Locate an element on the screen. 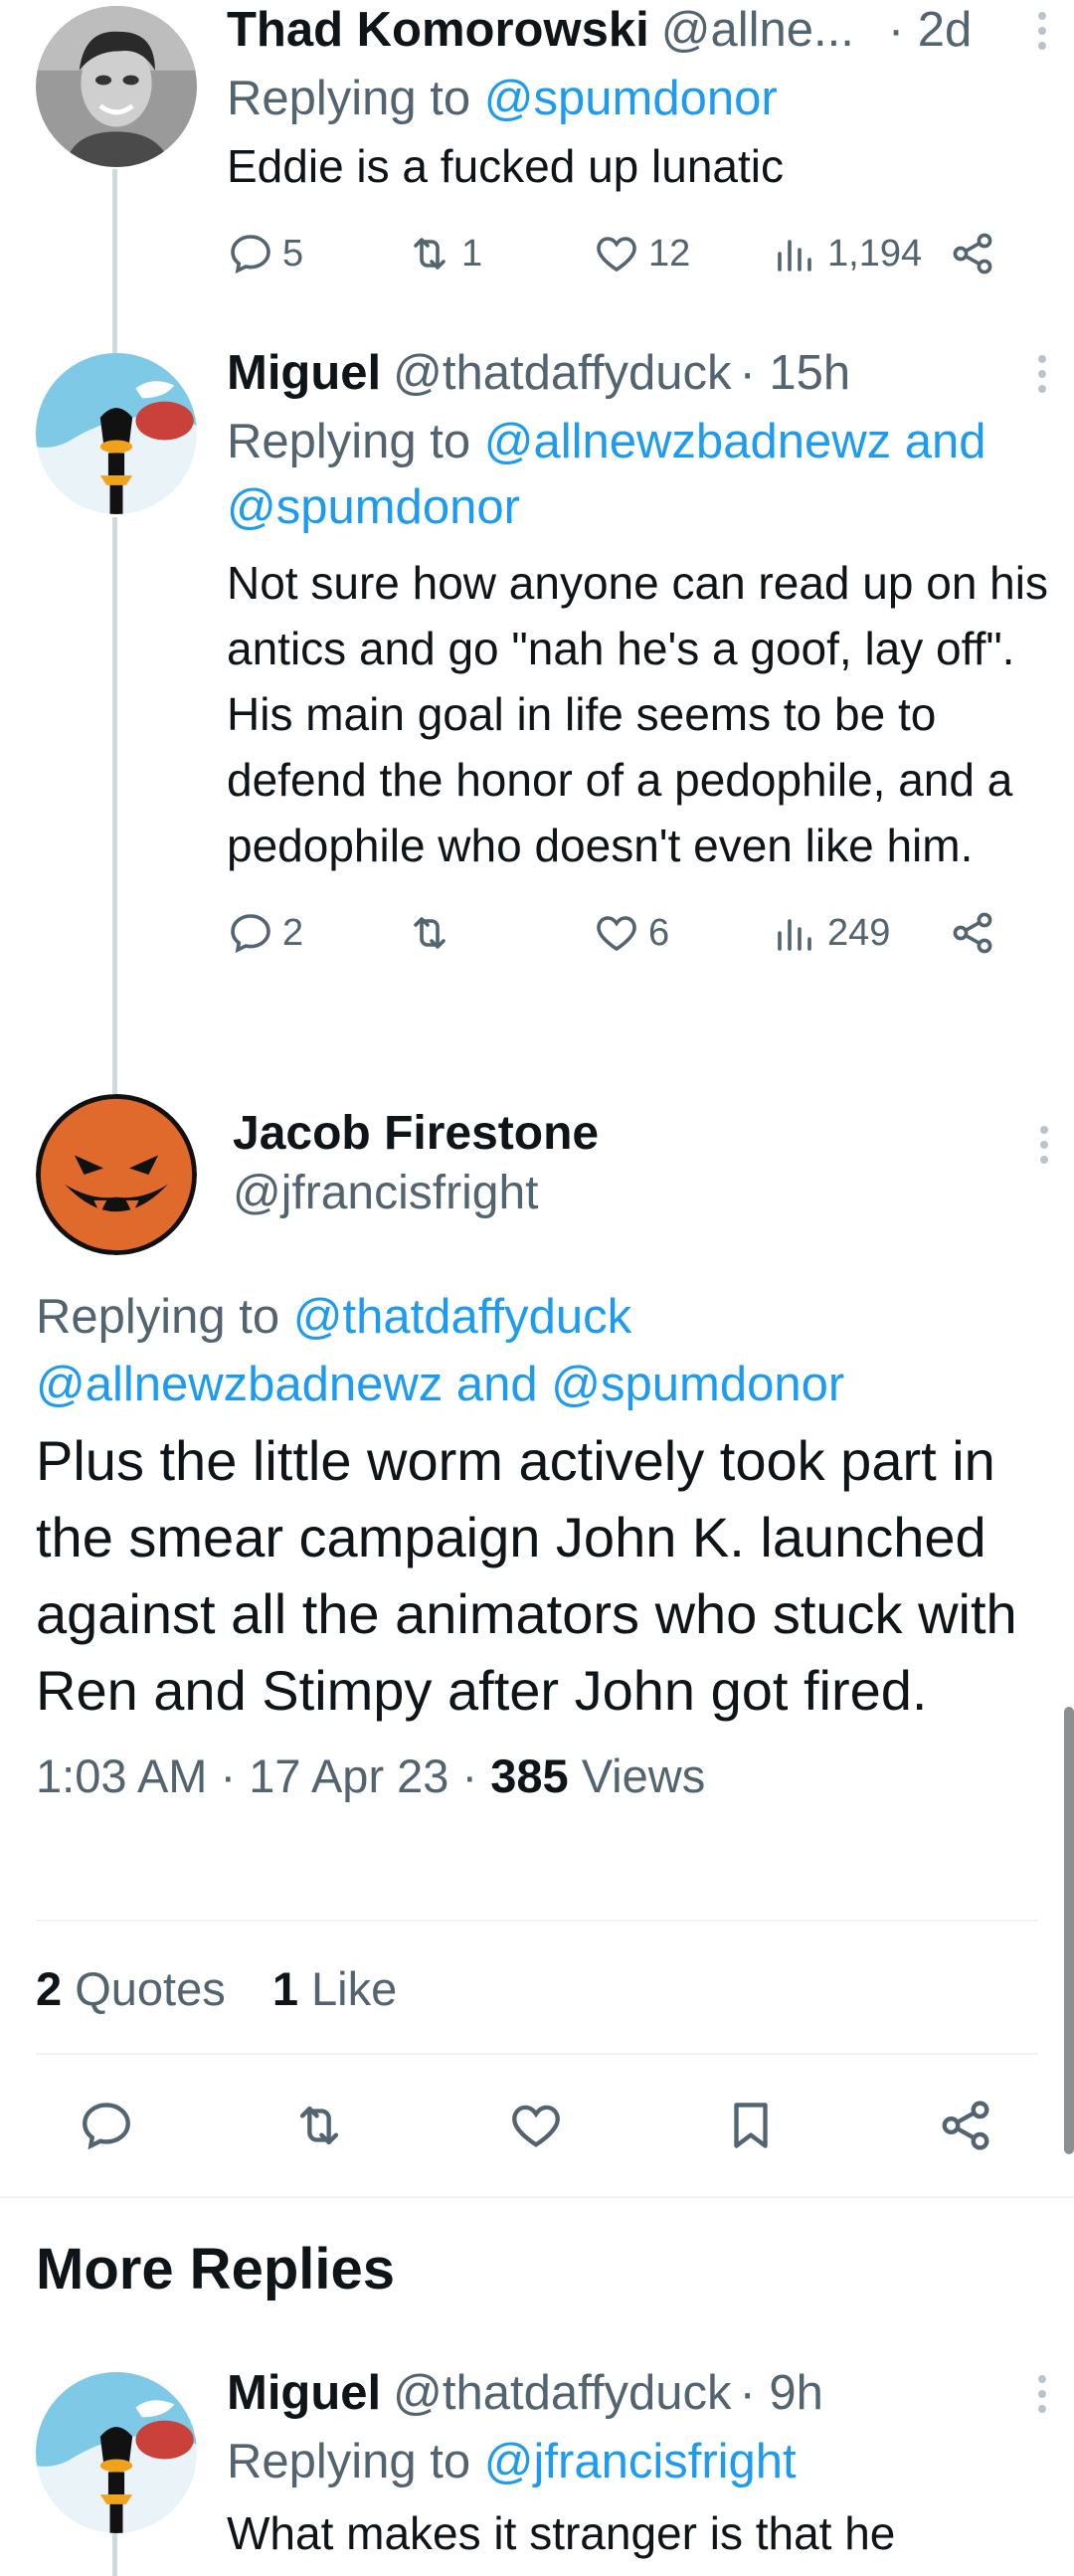 This screenshot has width=1074, height=2576. reply-count: 2 is located at coordinates (293, 932).